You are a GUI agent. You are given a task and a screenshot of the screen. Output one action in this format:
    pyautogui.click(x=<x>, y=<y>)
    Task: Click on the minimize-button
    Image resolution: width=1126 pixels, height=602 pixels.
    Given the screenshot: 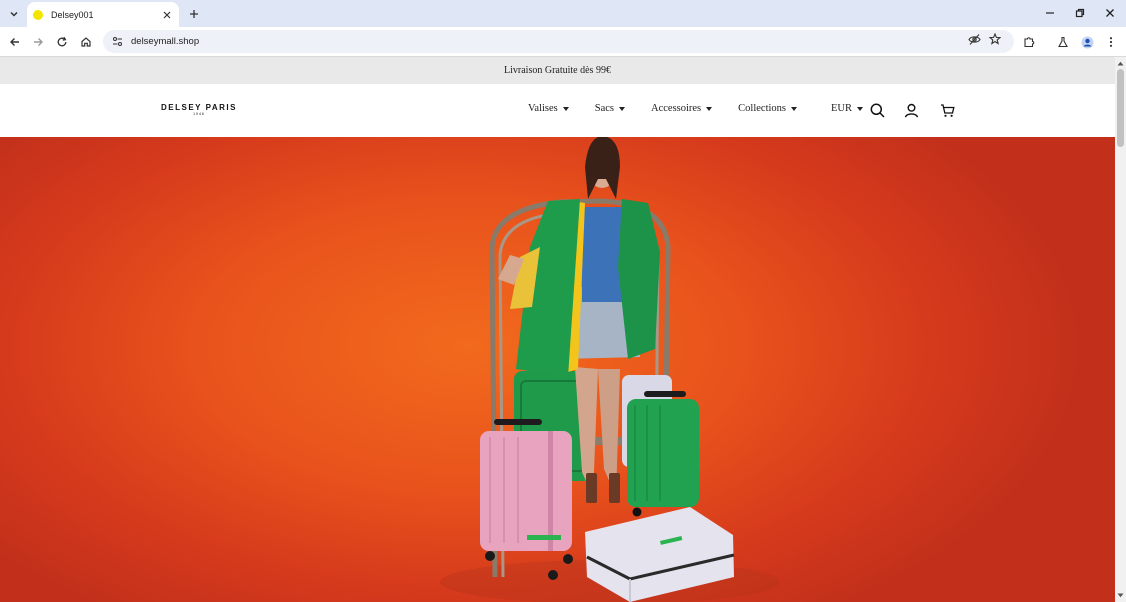 What is the action you would take?
    pyautogui.click(x=1050, y=13)
    